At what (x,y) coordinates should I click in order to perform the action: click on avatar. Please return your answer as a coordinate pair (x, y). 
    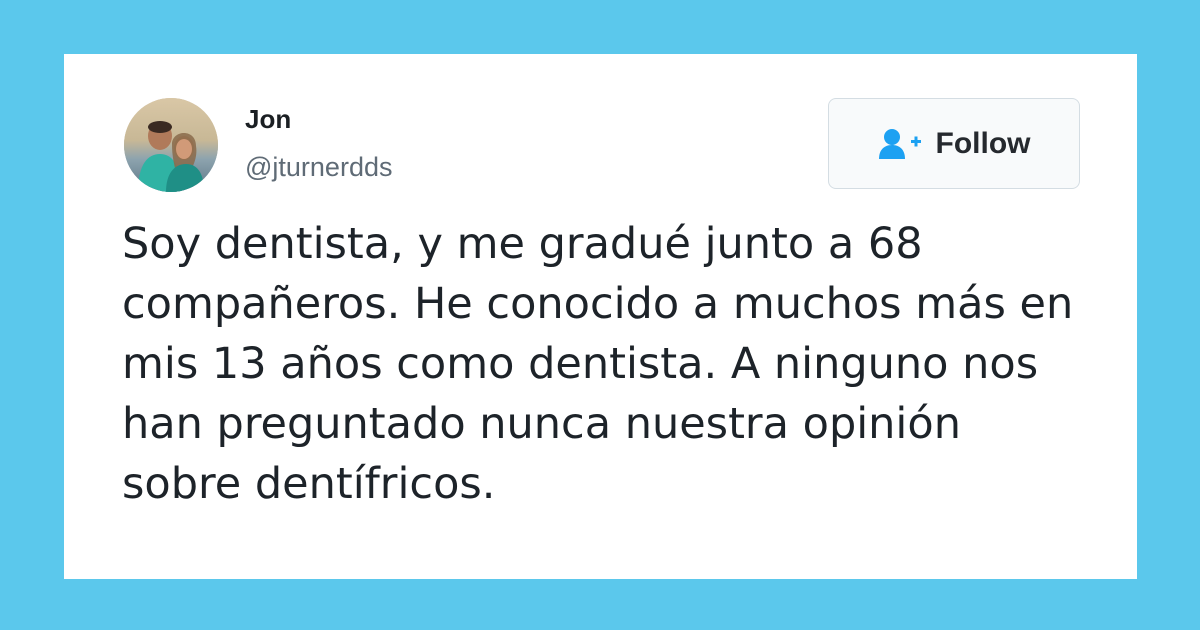
    Looking at the image, I should click on (171, 145).